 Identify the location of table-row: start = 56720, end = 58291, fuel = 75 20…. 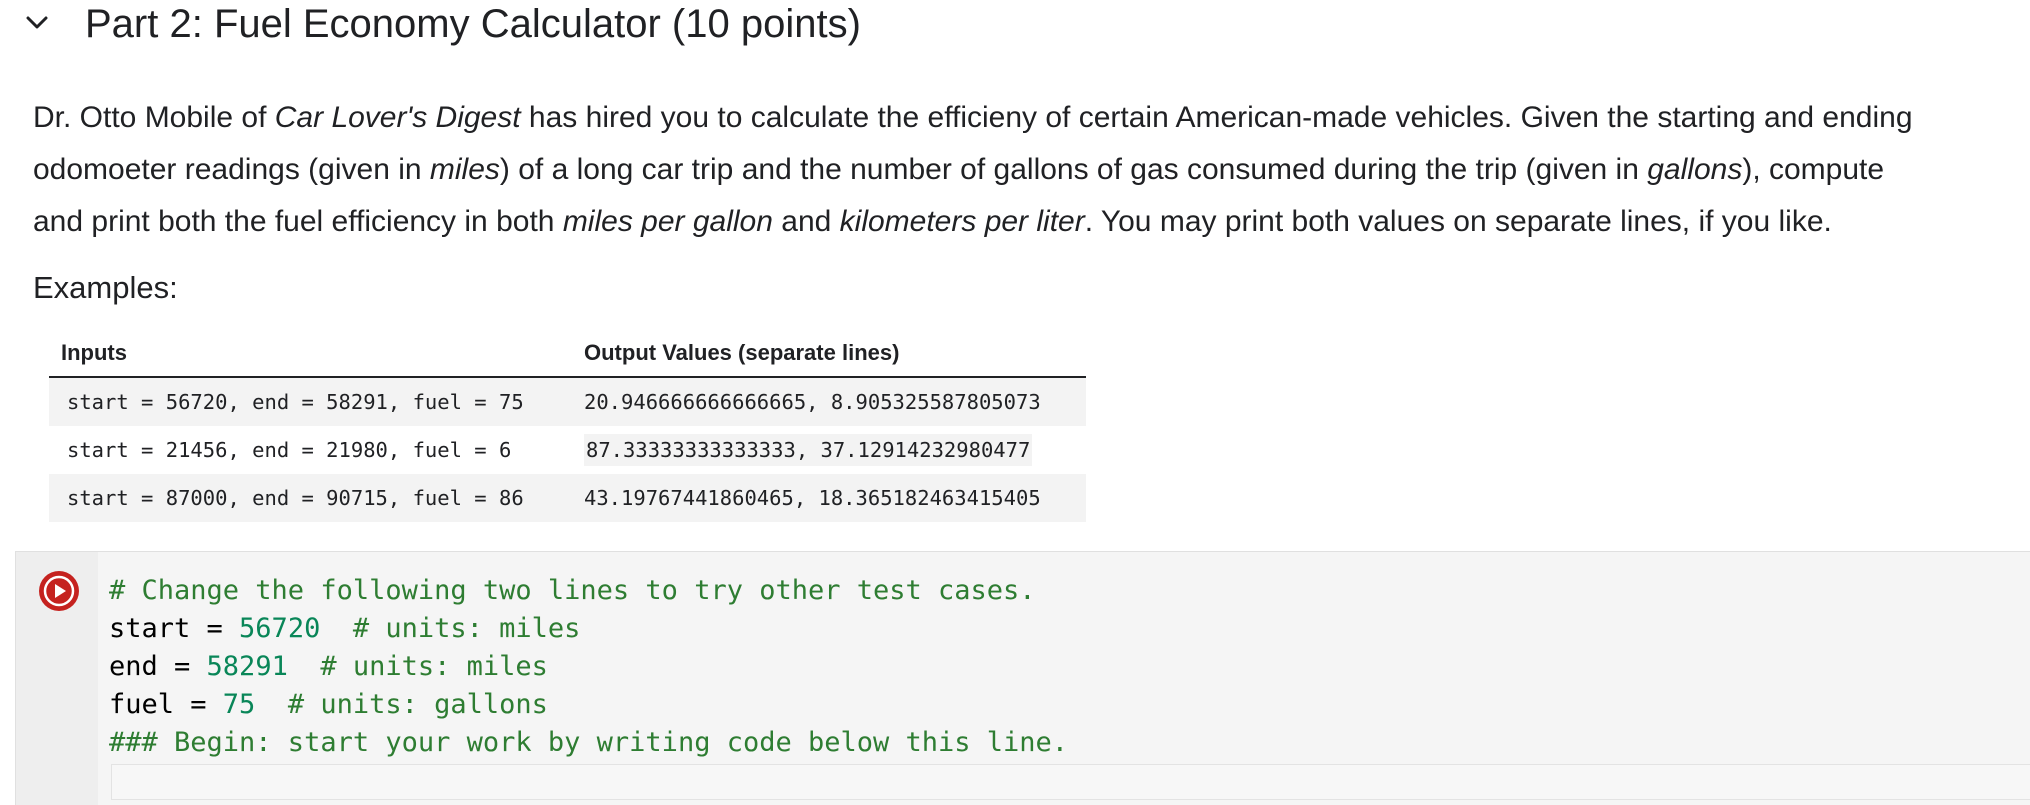
(567, 401).